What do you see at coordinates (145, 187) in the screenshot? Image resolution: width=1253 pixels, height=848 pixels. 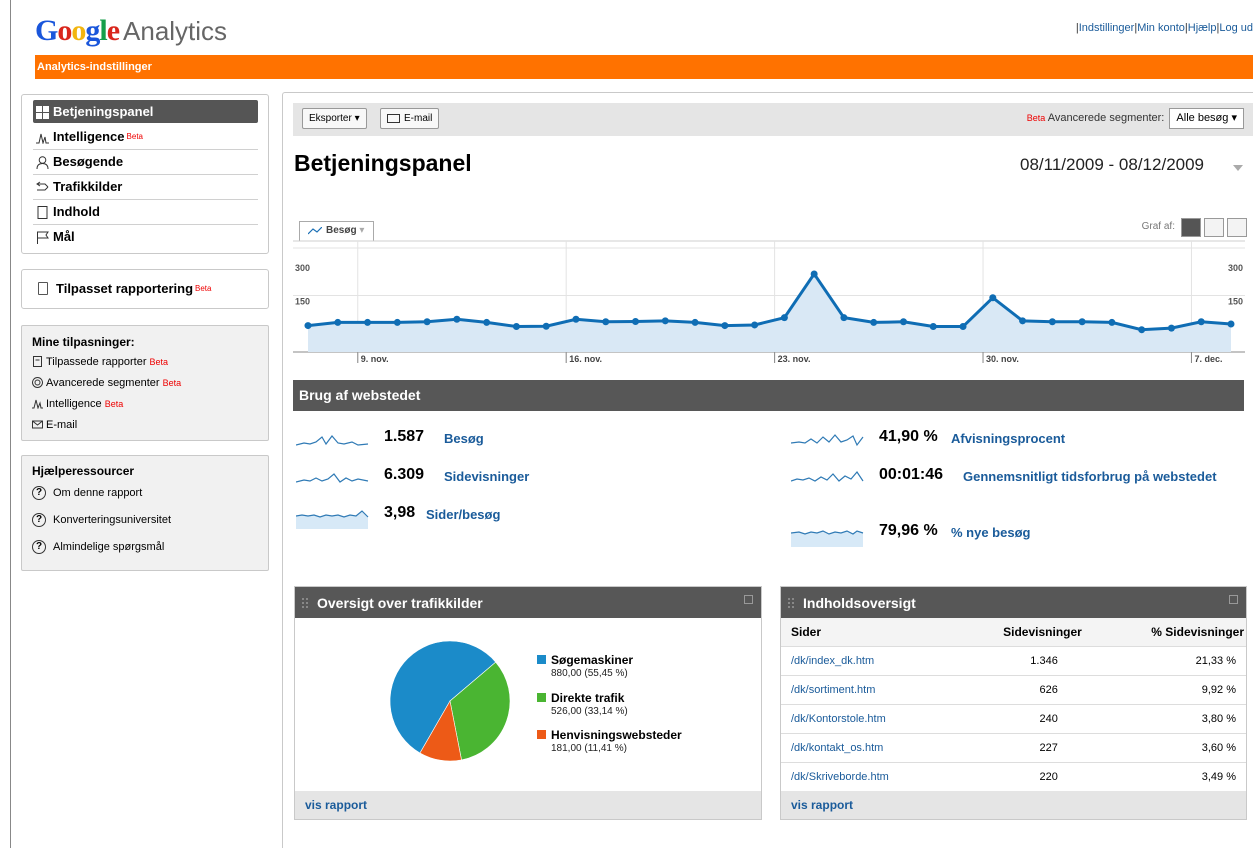 I see `sidebar-item-traffic-sources: Trafikkilder` at bounding box center [145, 187].